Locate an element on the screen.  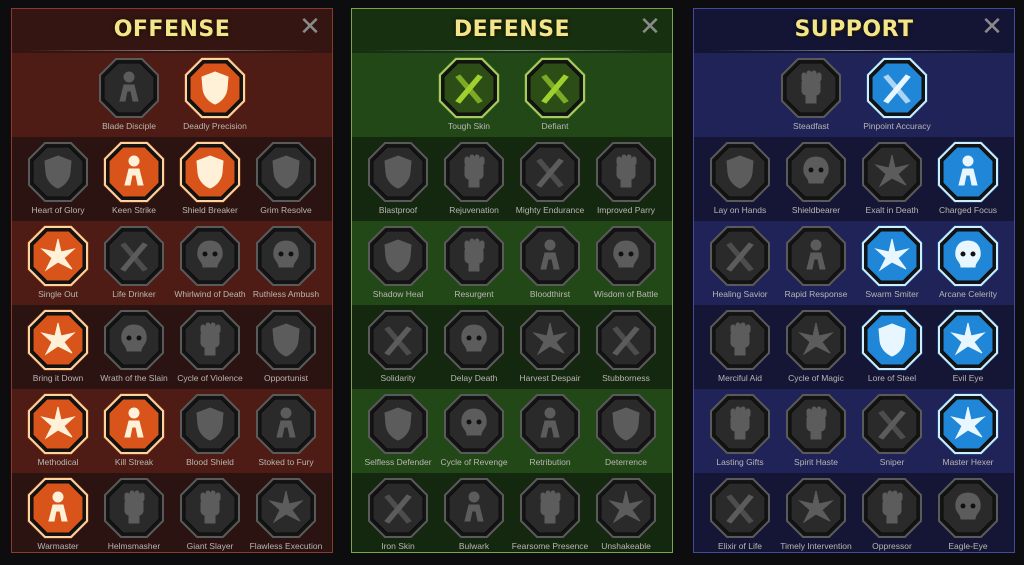
skill-lore-of-steel: Lore of Steel is located at coordinates (892, 344).